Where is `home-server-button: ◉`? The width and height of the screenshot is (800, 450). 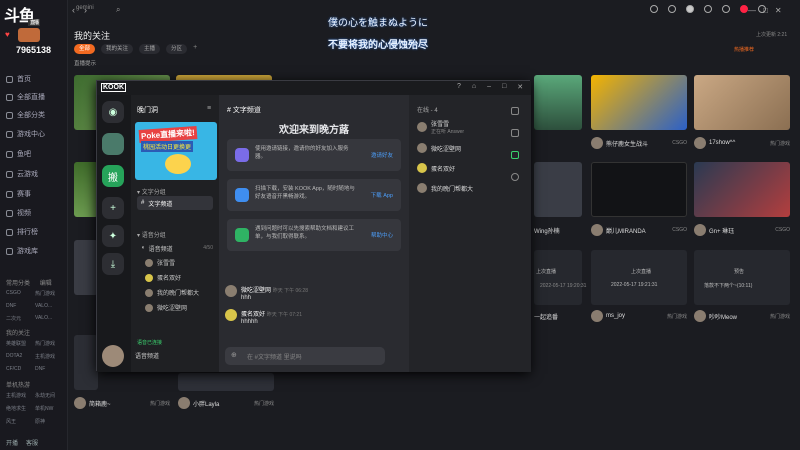 home-server-button: ◉ is located at coordinates (113, 112).